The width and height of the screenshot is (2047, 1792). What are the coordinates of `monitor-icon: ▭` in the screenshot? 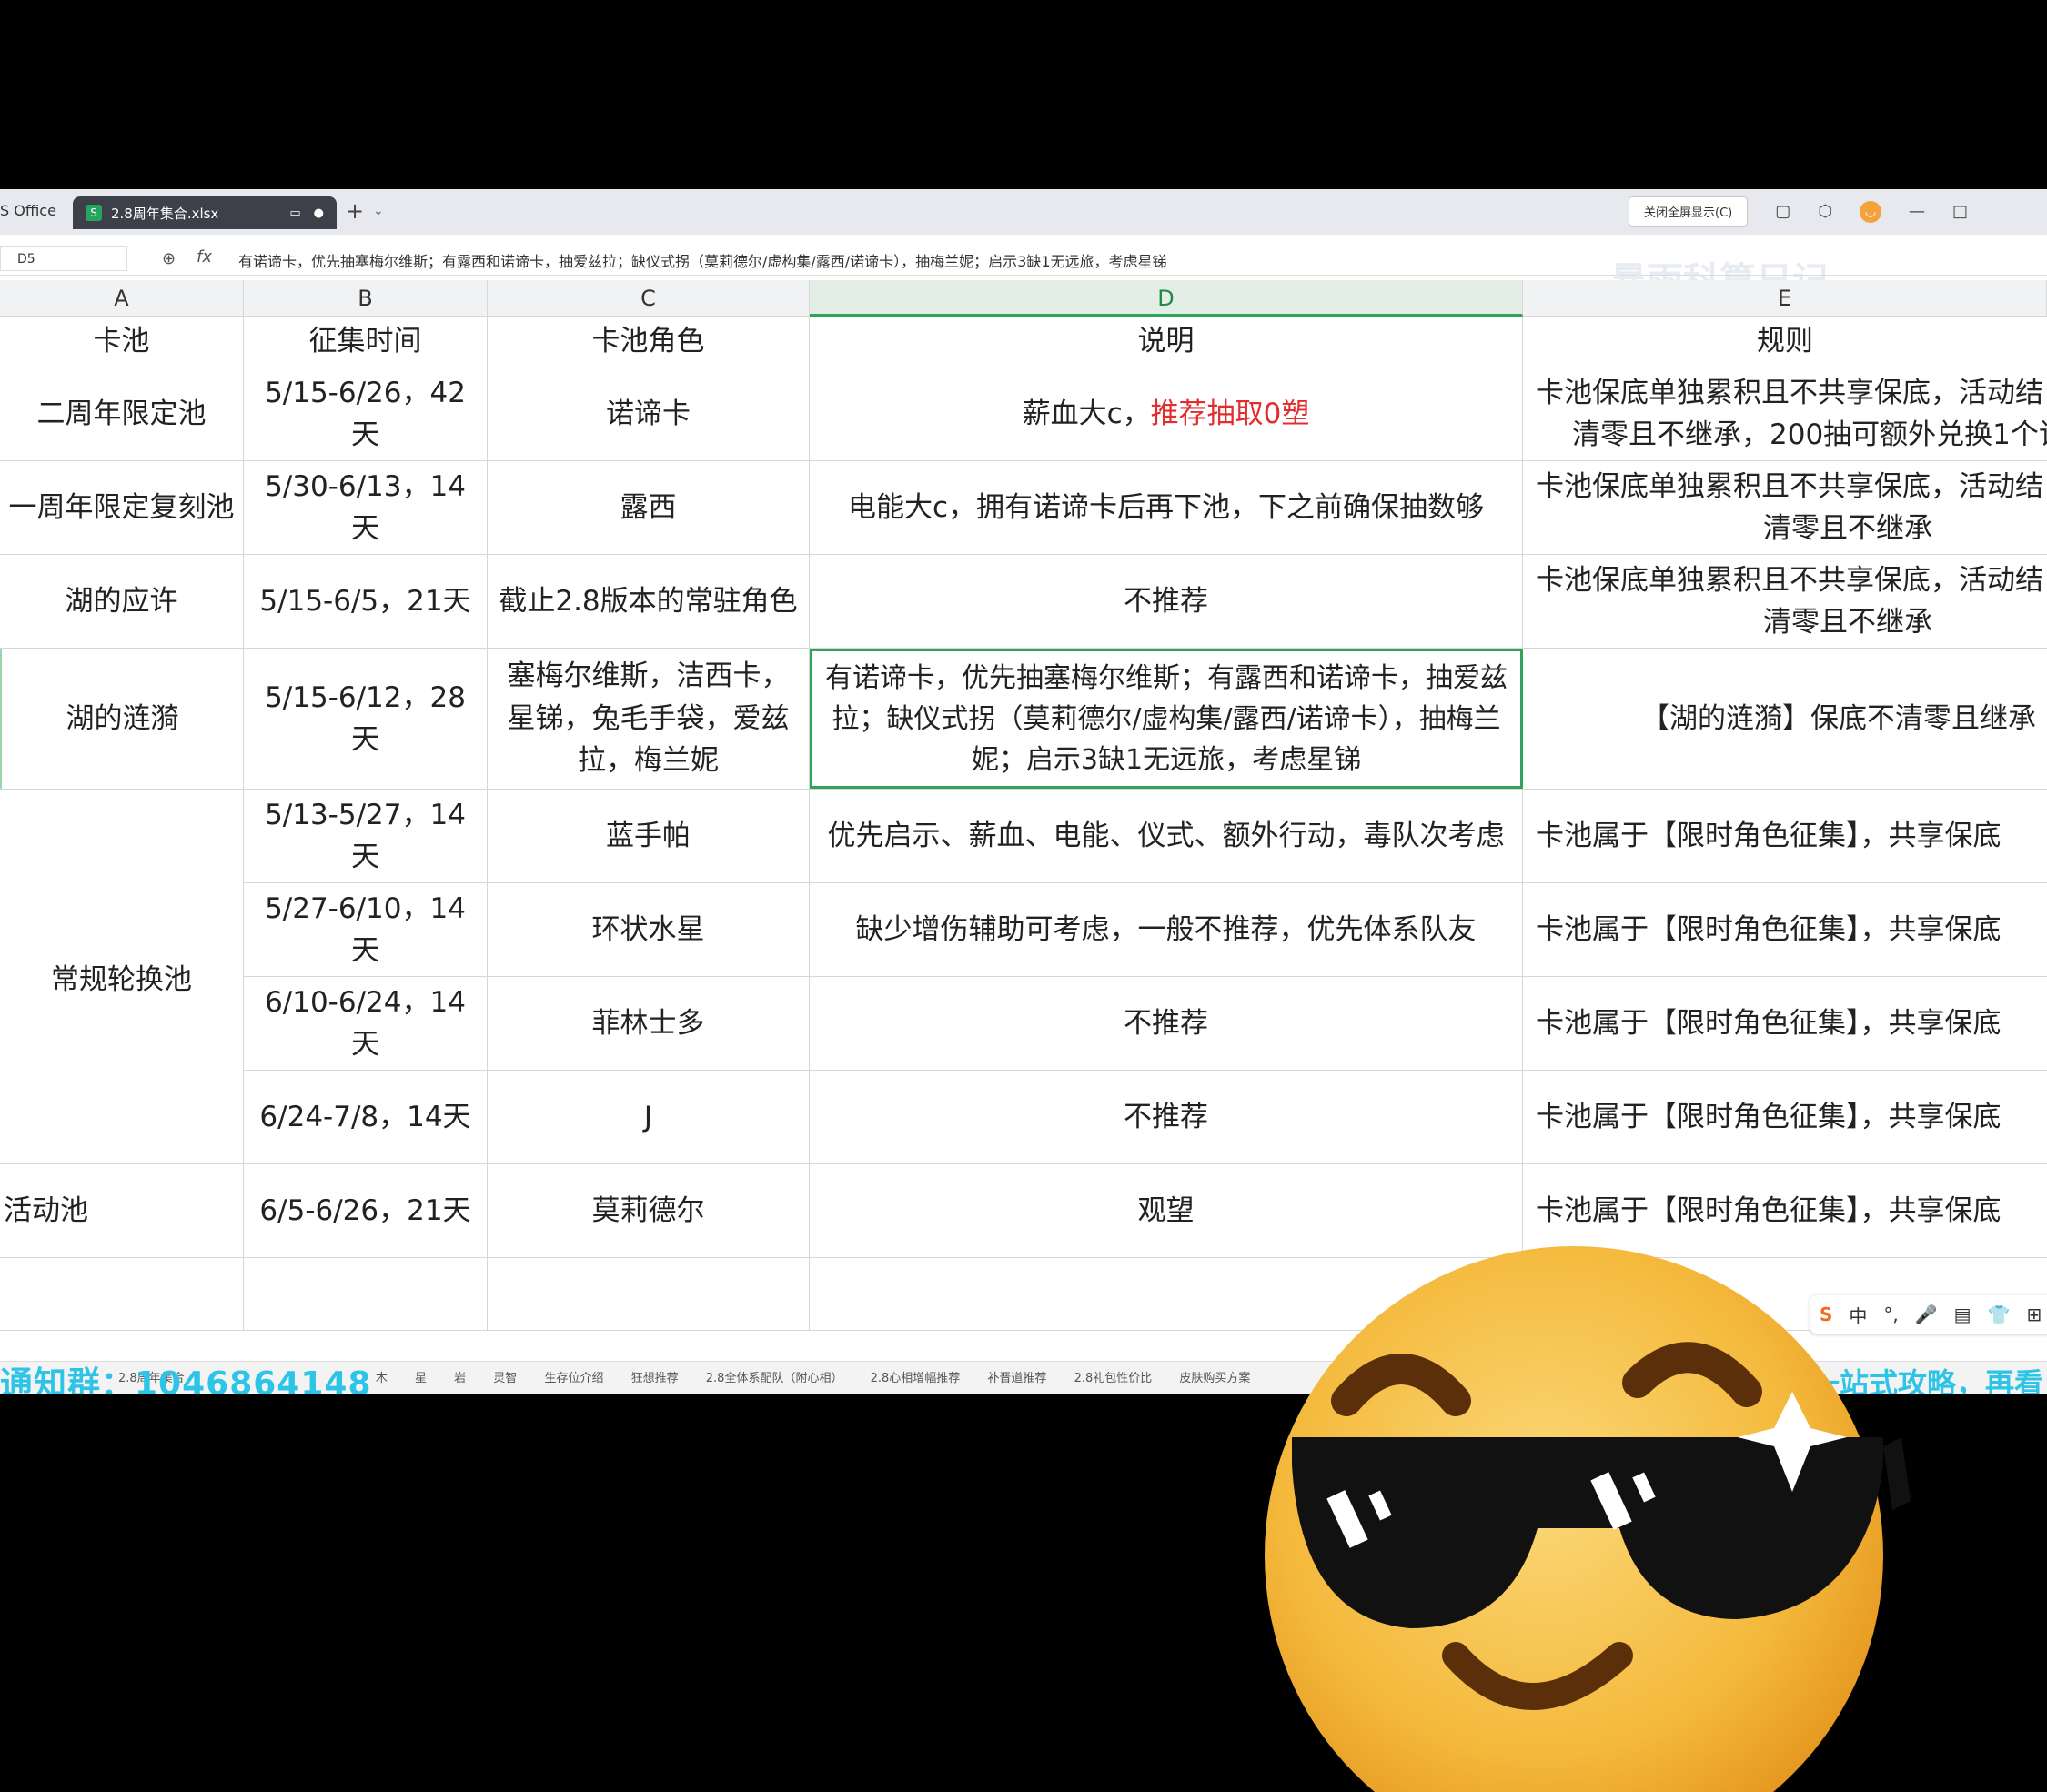 It's located at (294, 213).